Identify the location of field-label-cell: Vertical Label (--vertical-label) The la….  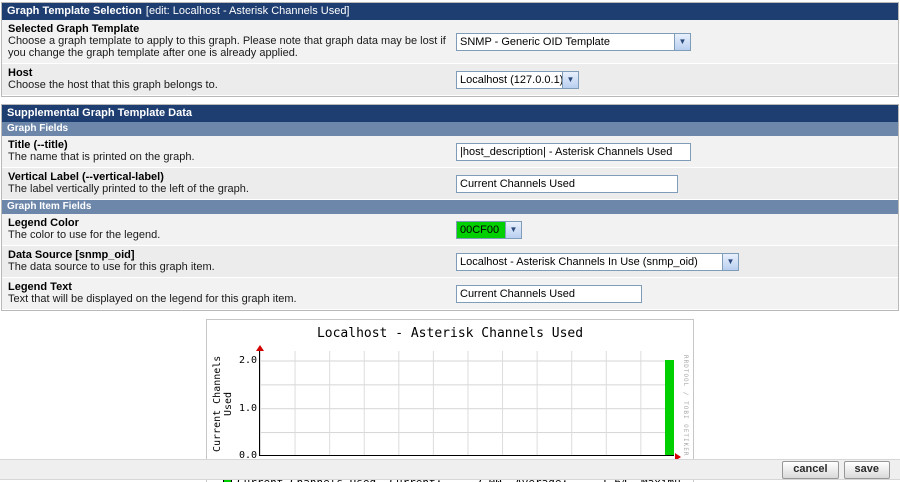
(227, 183).